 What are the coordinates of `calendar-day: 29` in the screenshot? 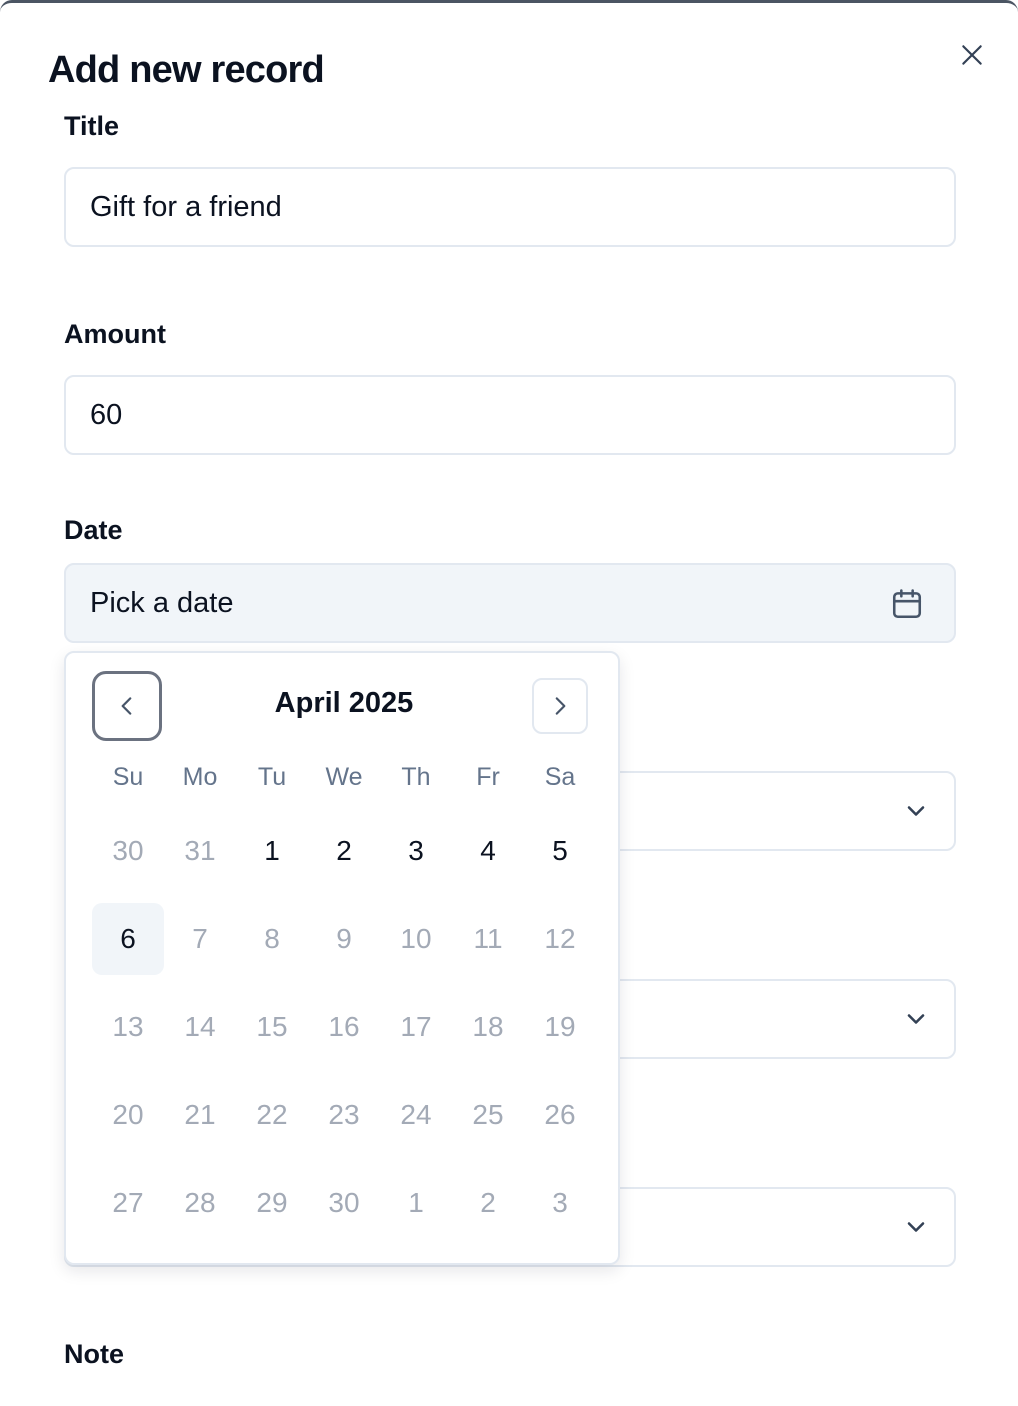 It's located at (272, 1203).